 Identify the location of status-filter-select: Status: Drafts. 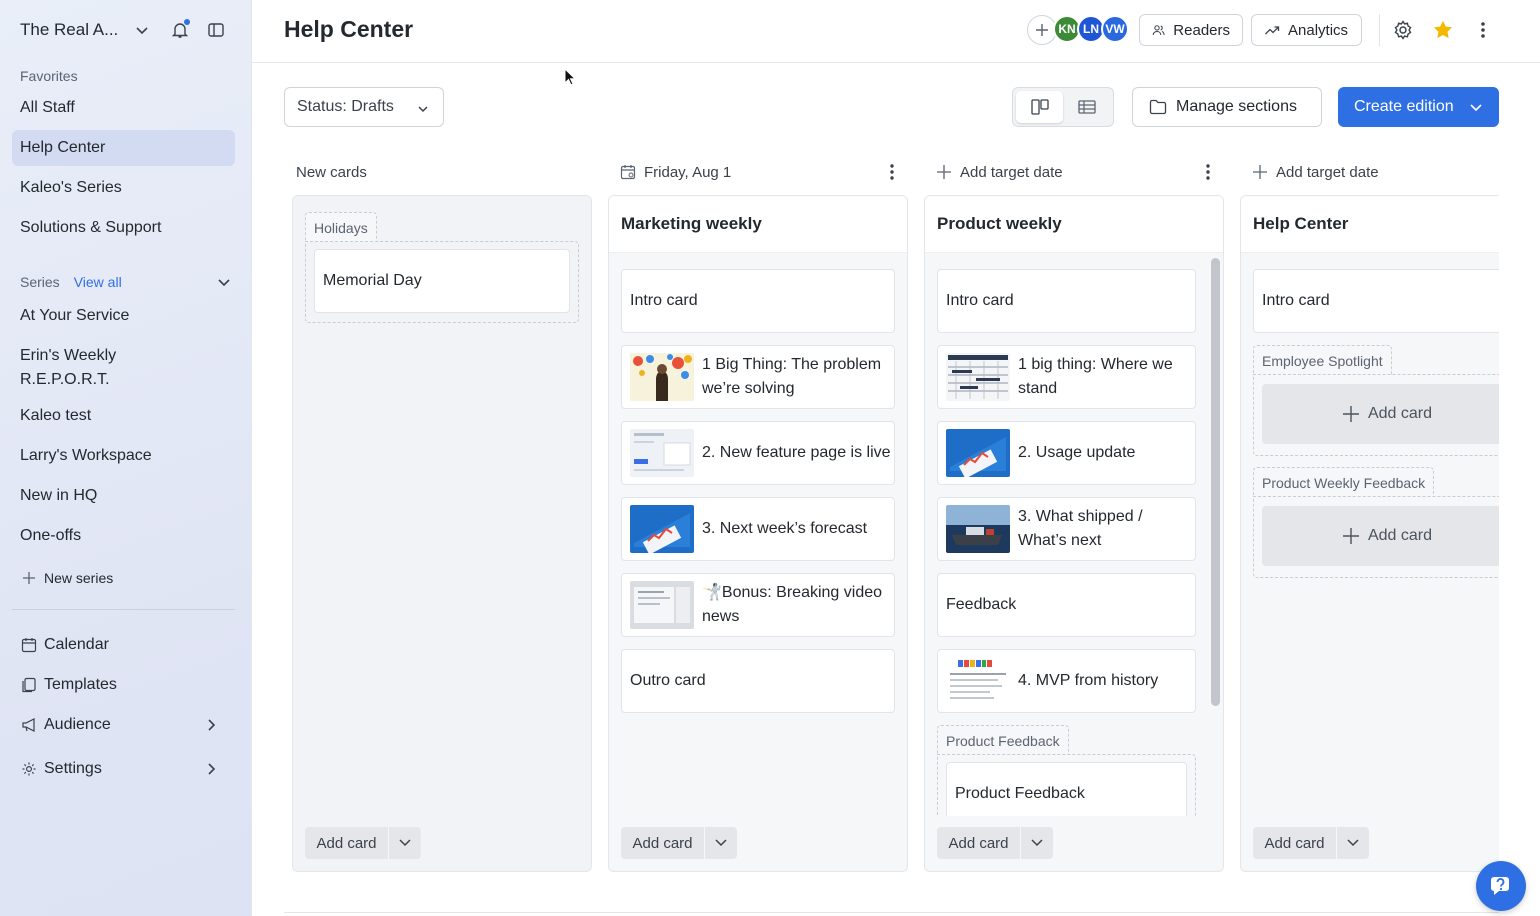
(364, 107).